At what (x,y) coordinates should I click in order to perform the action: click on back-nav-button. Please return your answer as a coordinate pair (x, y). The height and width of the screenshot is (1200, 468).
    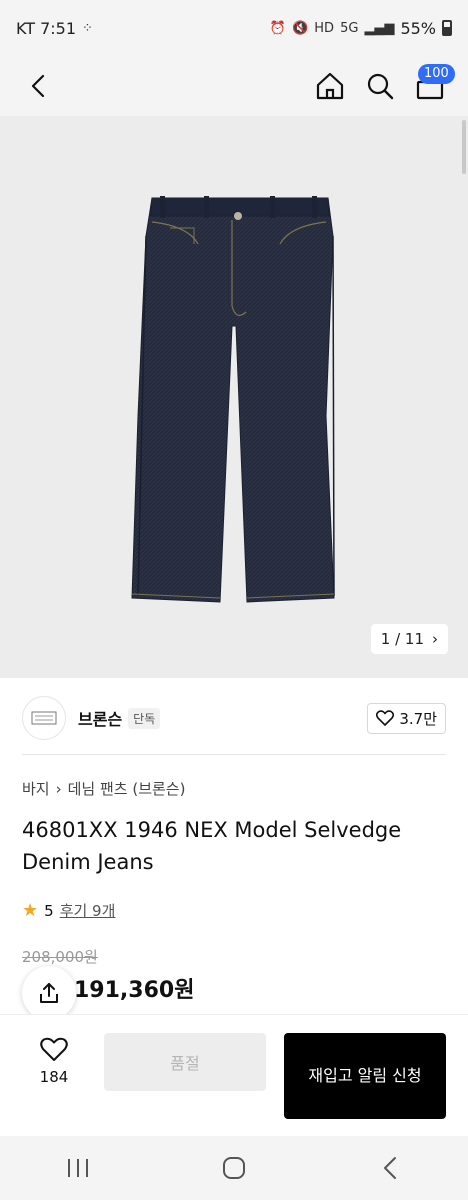
    Looking at the image, I should click on (390, 1168).